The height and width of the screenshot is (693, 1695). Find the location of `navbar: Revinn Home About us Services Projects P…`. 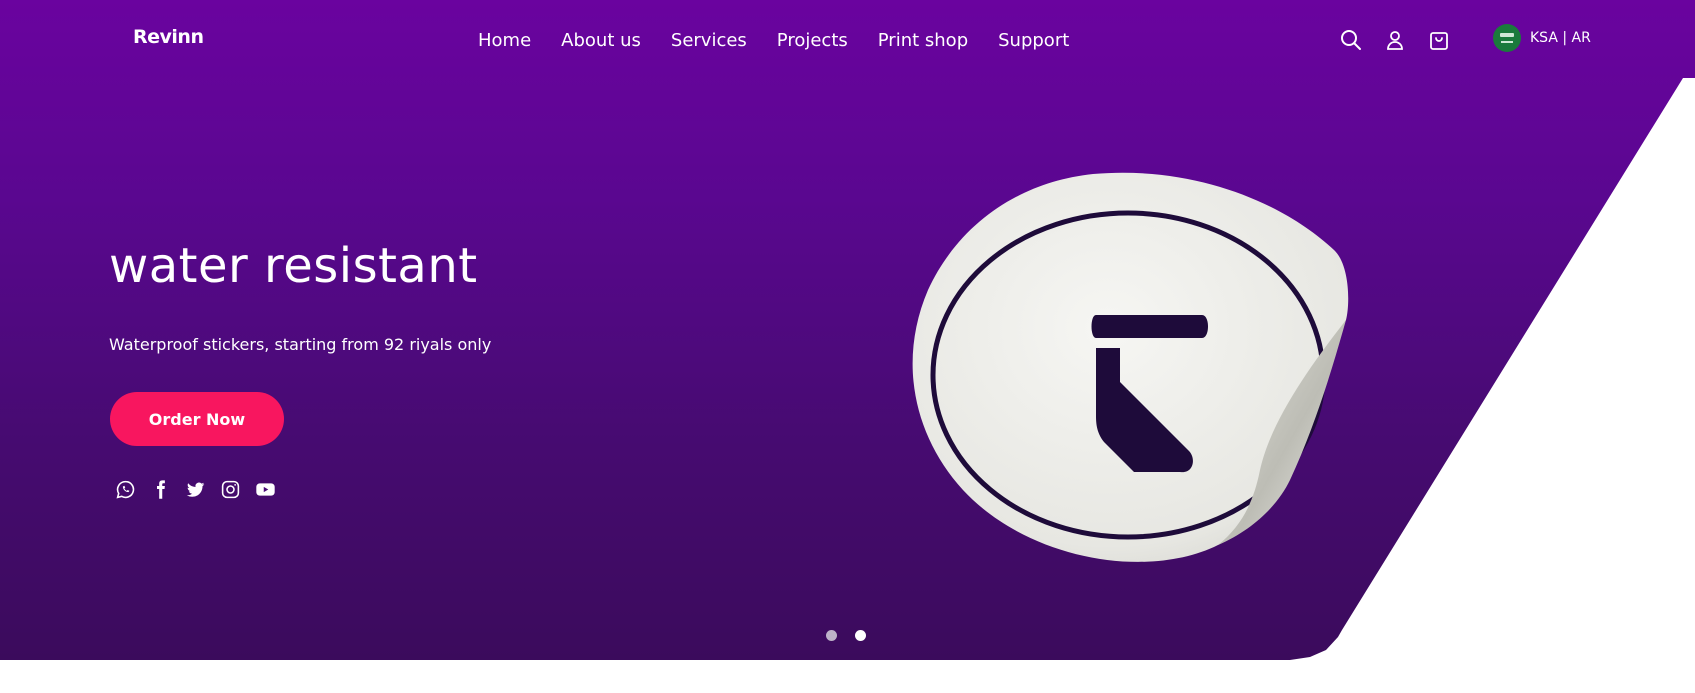

navbar: Revinn Home About us Services Projects P… is located at coordinates (847, 41).